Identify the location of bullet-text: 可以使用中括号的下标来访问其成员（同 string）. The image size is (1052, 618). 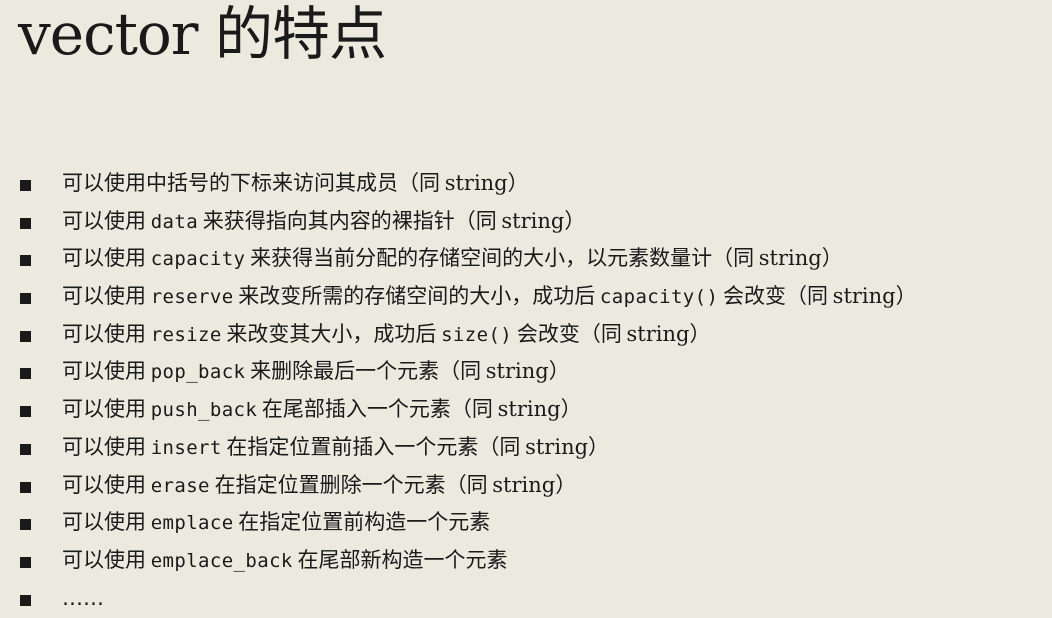
(295, 183).